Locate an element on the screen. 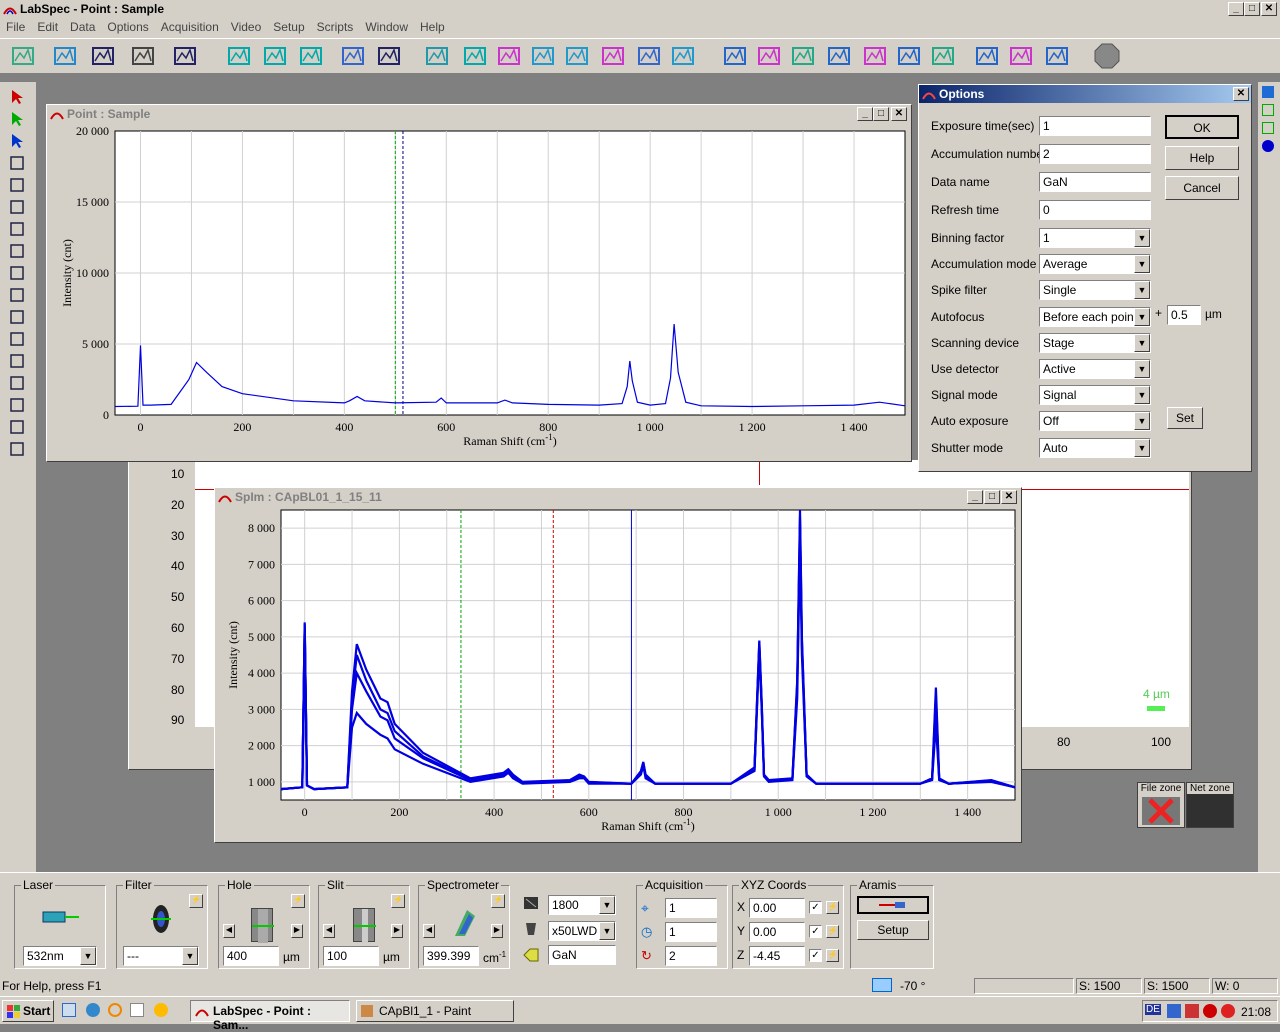 The image size is (1280, 1032). acq-accum-input: 2 is located at coordinates (691, 956).